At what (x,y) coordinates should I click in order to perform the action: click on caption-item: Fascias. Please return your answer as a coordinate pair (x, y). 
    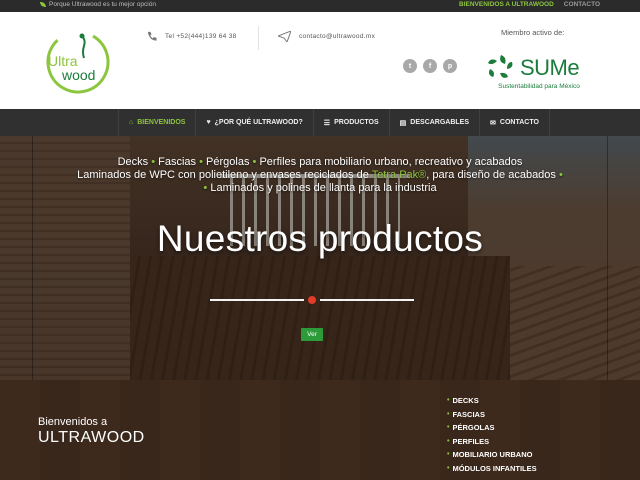
    Looking at the image, I should click on (177, 162).